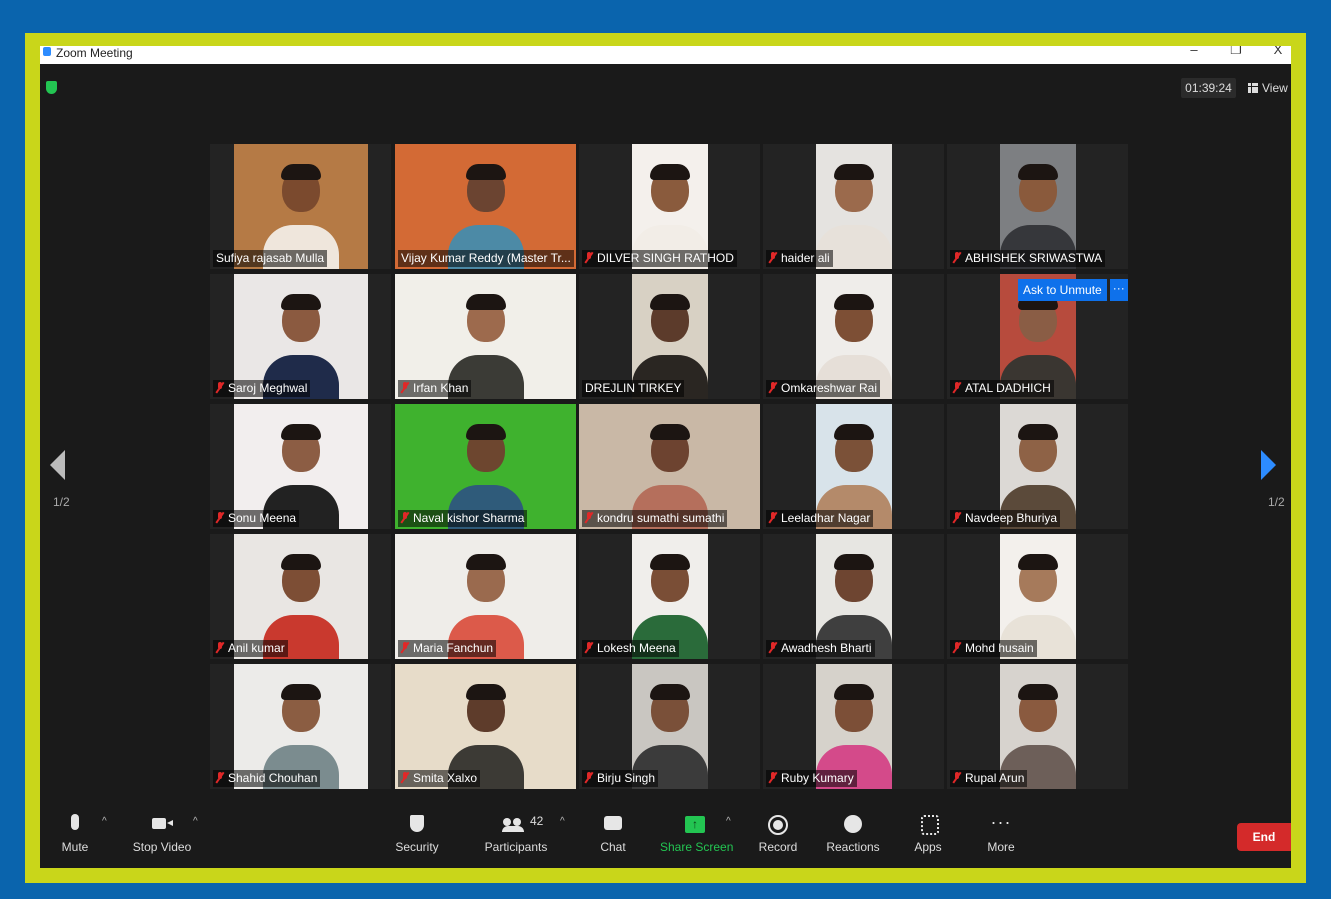 Image resolution: width=1331 pixels, height=899 pixels. Describe the element at coordinates (669, 466) in the screenshot. I see `participant-tile: kondru sumathi sumathi` at that location.